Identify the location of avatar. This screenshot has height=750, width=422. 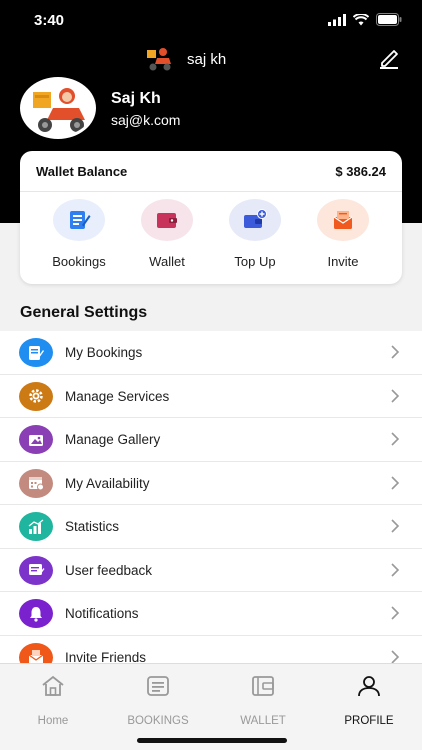
(58, 108).